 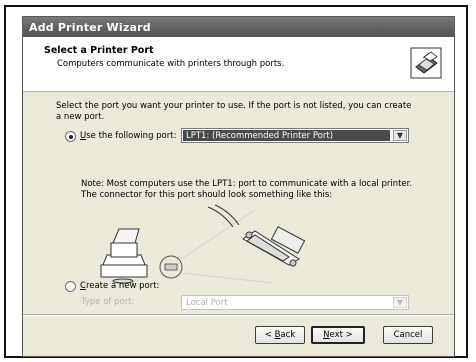 What do you see at coordinates (341, 335) in the screenshot?
I see `next-button-rest: ext >` at bounding box center [341, 335].